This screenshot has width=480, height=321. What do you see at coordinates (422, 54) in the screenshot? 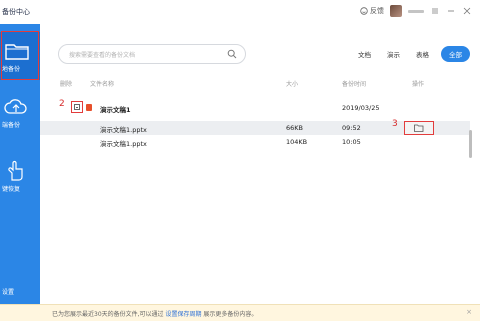
I see `filter-spreadsheets: 表格` at bounding box center [422, 54].